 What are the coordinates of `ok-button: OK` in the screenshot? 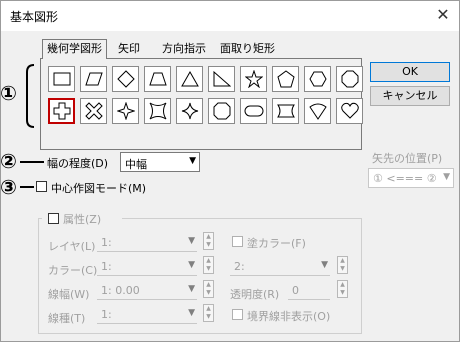 It's located at (410, 72).